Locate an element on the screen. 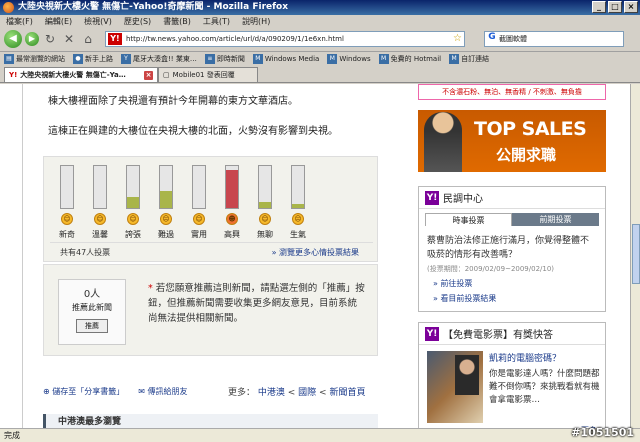  poll-question: 蔡曹防治法修正施行滿月，你覺得整體不吸菸的情形有改善嗎？ is located at coordinates (512, 244).